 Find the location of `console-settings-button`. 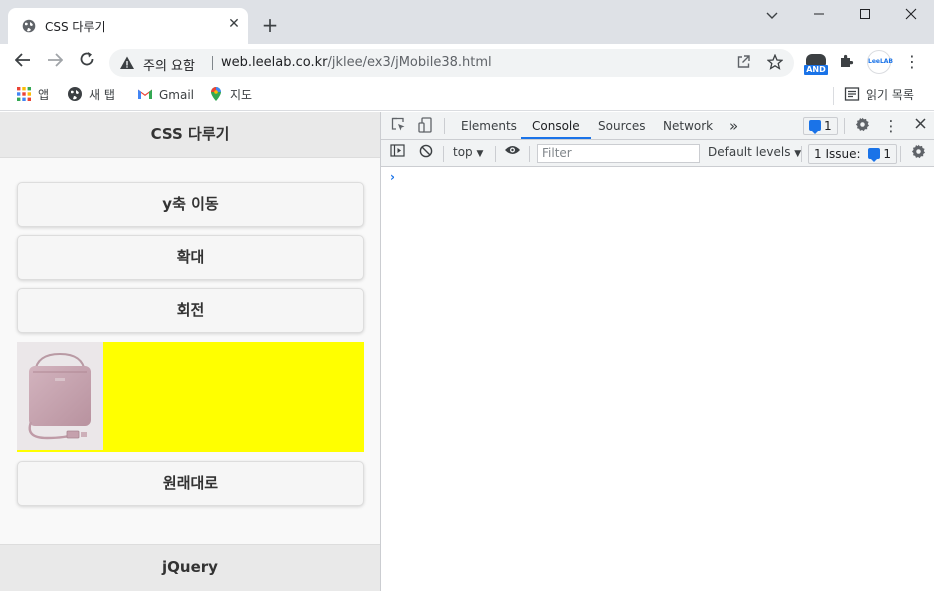

console-settings-button is located at coordinates (918, 153).